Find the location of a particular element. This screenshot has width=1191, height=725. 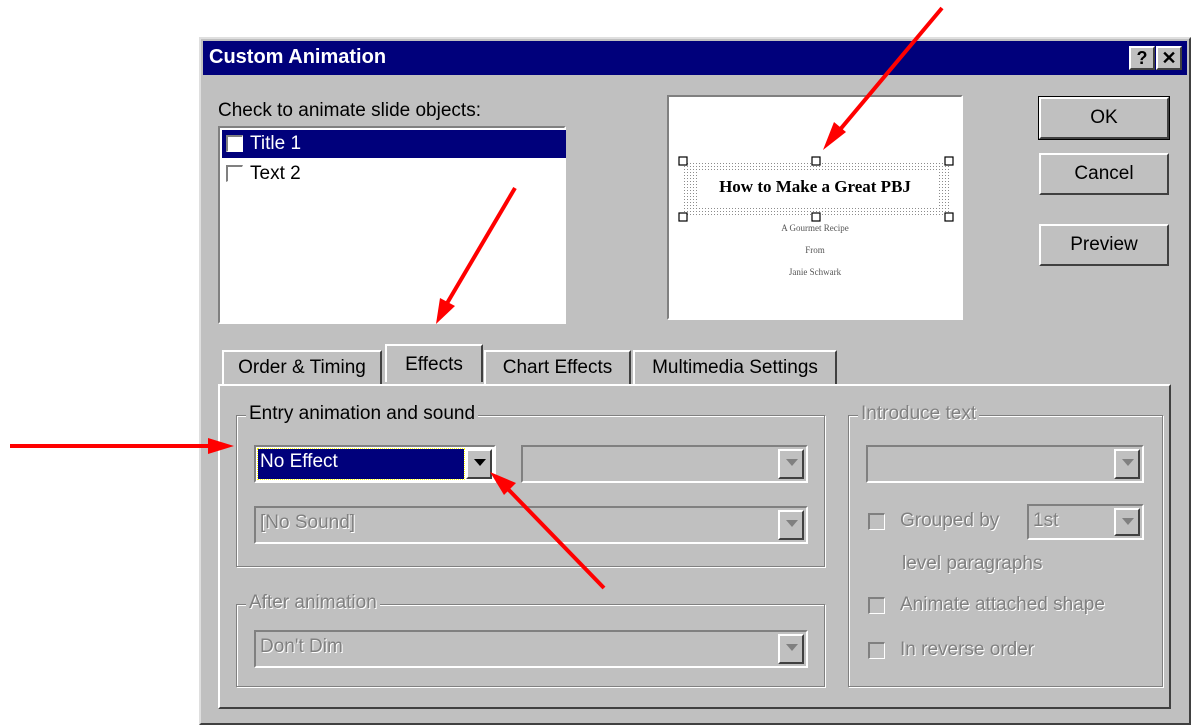

entry-animation-label: Entry animation and sound is located at coordinates (362, 414).